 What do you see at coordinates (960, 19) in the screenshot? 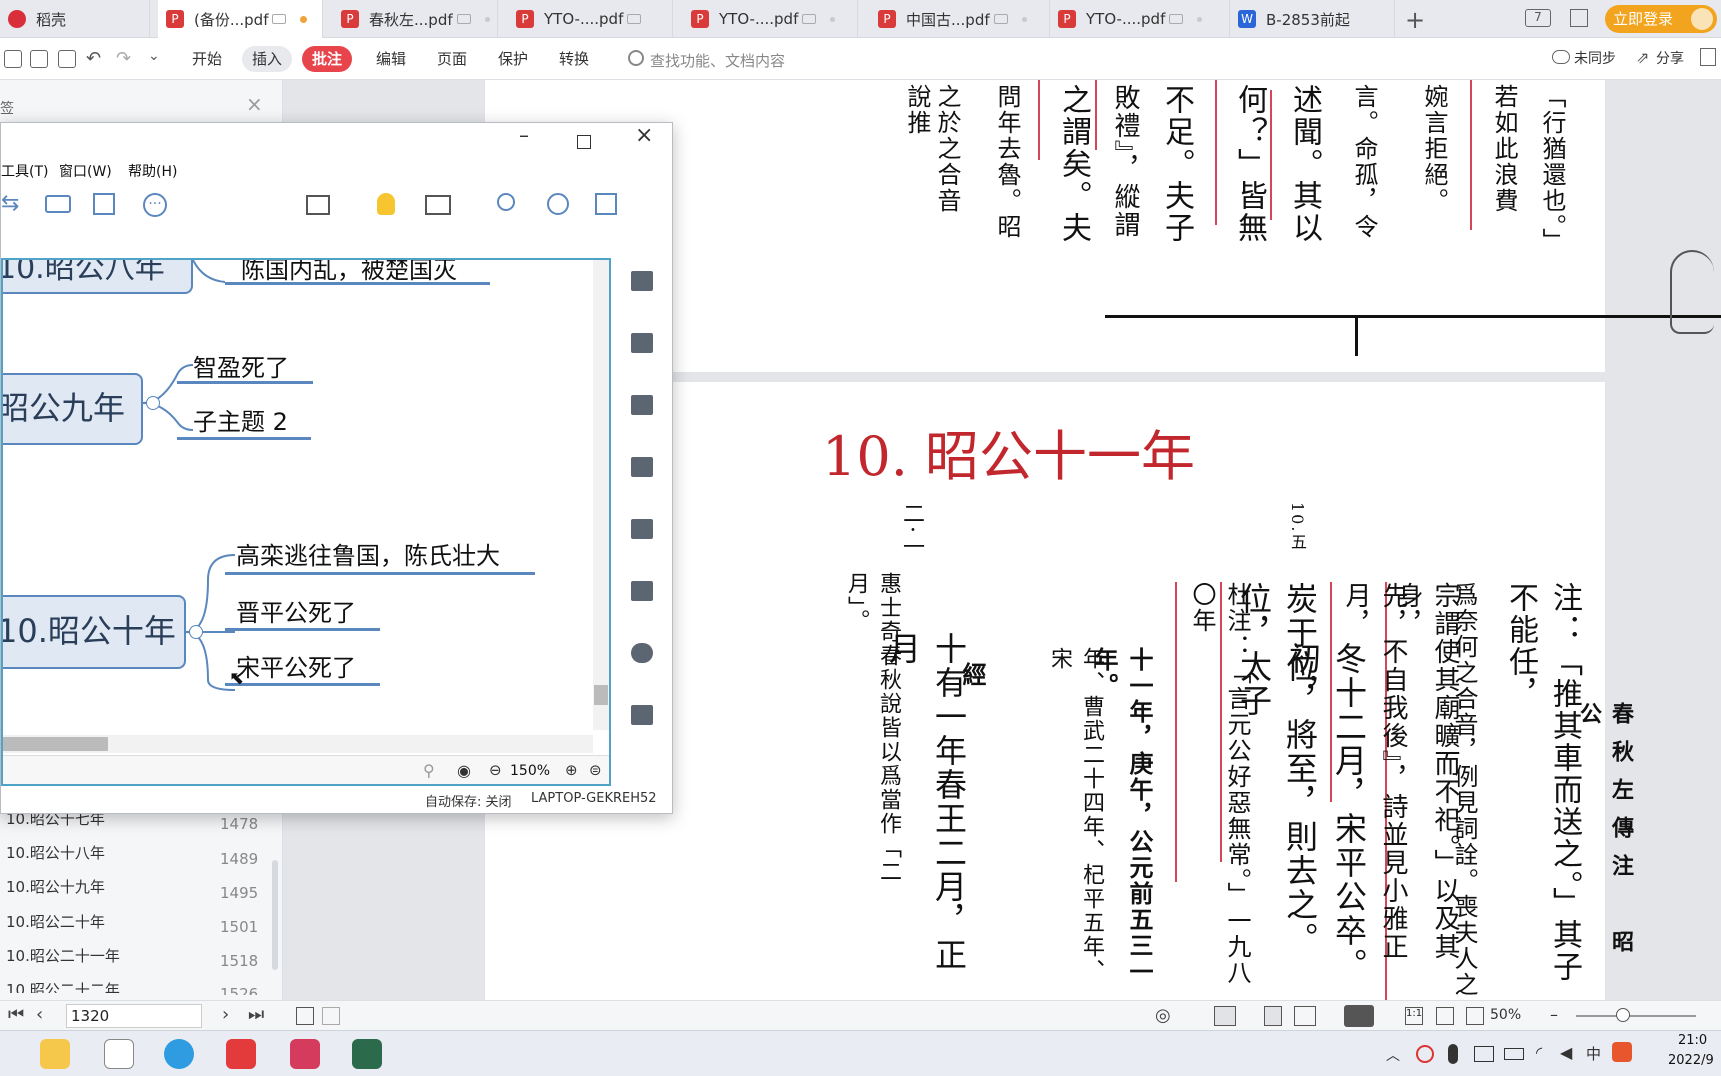
I see `tab-pdf: P 中国古...pdf` at bounding box center [960, 19].